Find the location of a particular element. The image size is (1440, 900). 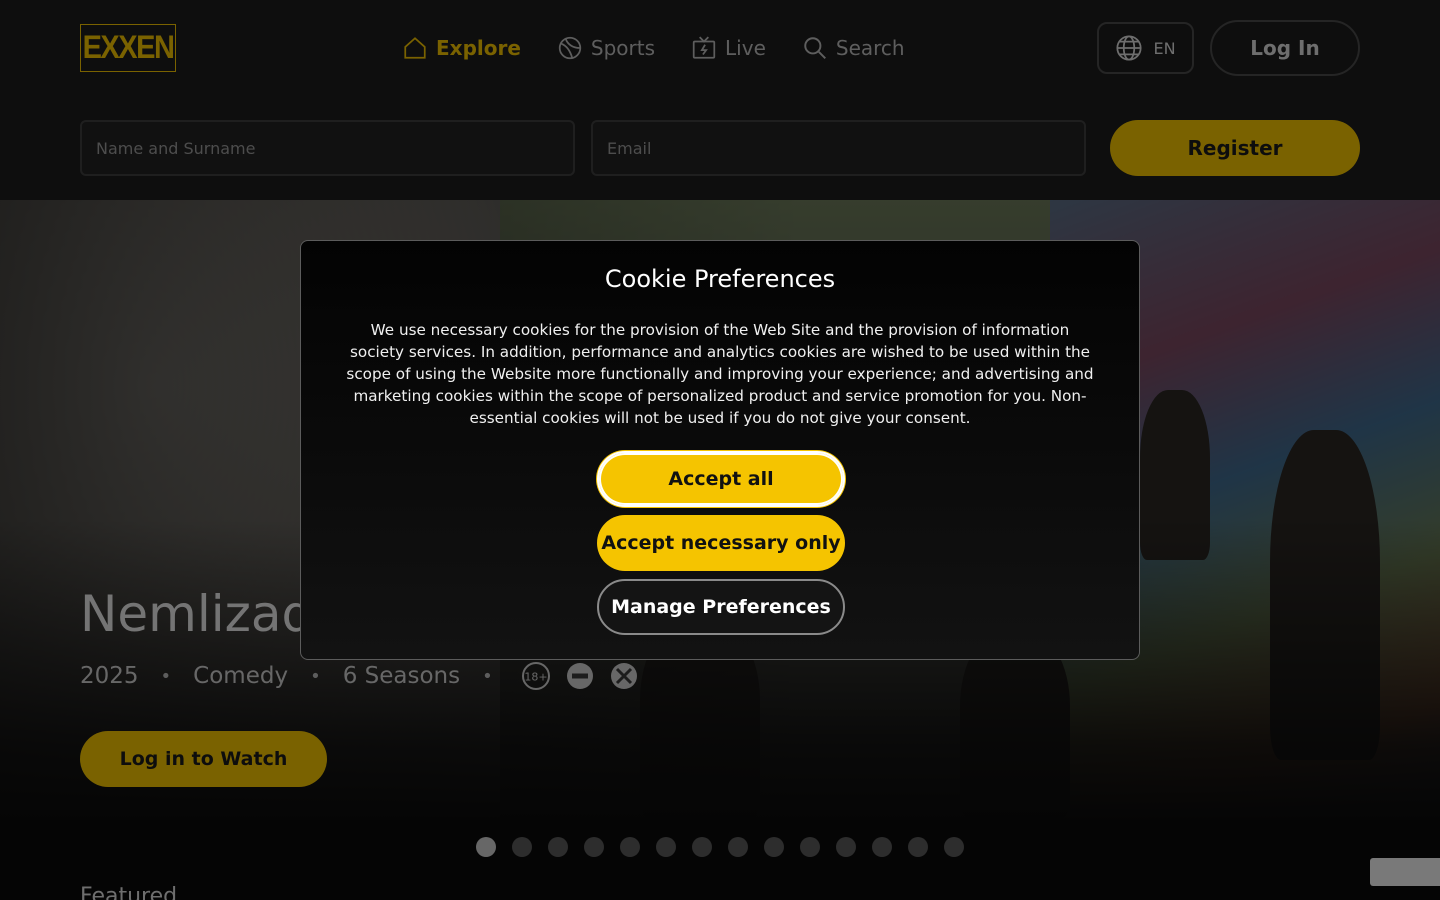

accept-necessary-button: Accept necessary only is located at coordinates (721, 543).